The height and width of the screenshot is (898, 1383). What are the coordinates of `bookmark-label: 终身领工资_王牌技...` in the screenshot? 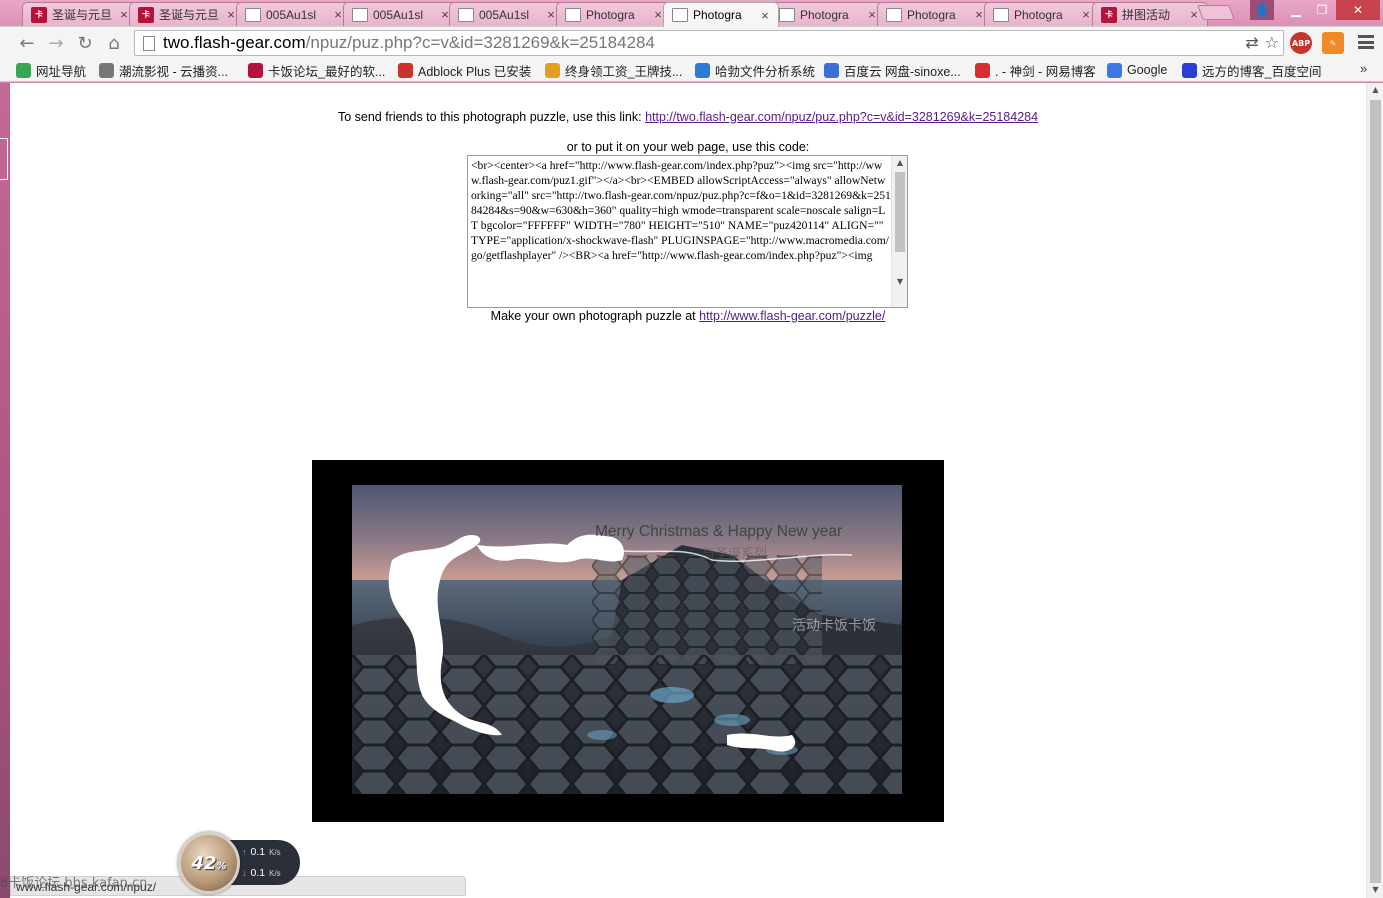 It's located at (624, 71).